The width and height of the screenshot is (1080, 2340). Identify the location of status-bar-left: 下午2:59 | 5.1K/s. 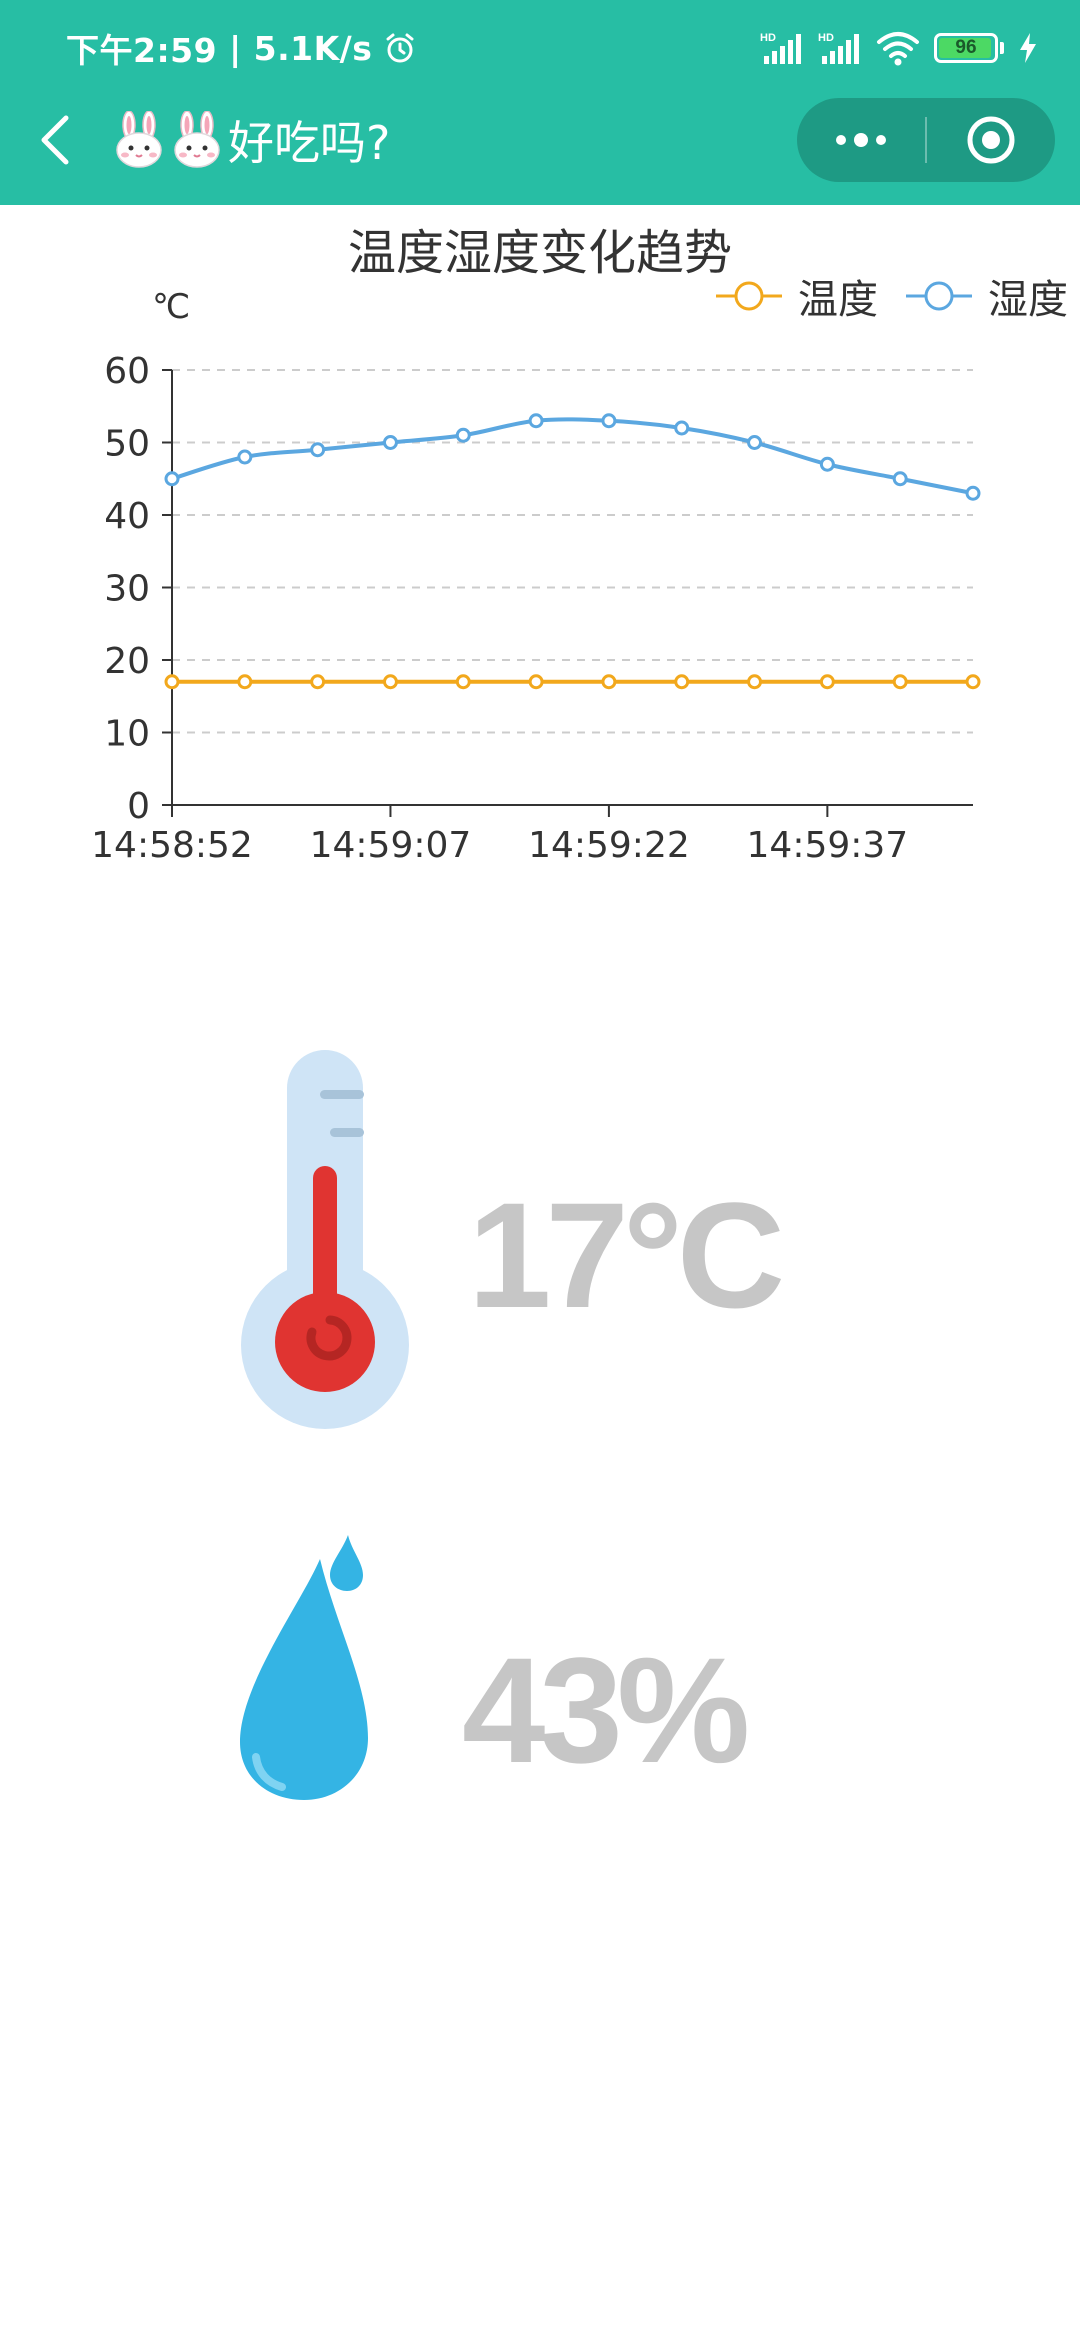
(242, 48).